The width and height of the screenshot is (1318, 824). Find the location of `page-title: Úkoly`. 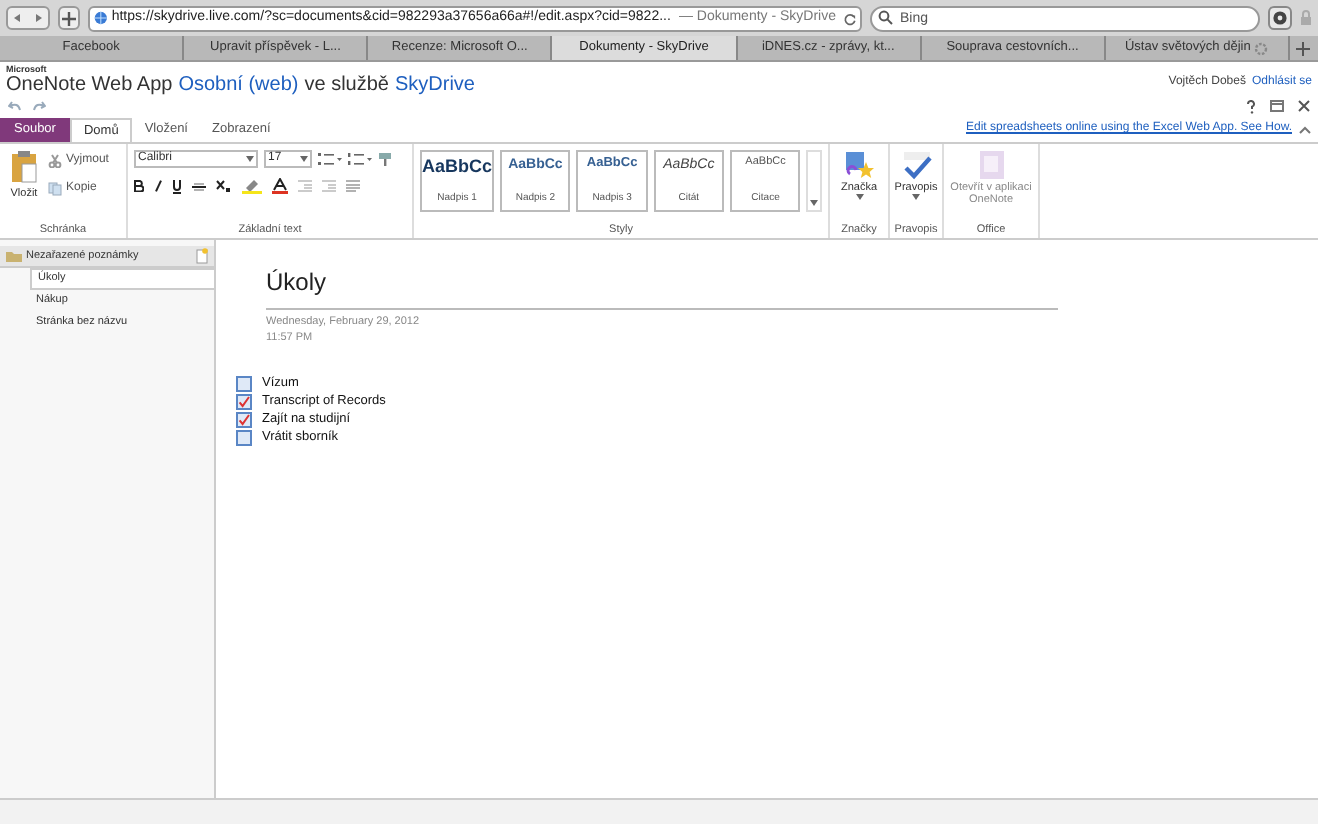

page-title: Úkoly is located at coordinates (296, 282).